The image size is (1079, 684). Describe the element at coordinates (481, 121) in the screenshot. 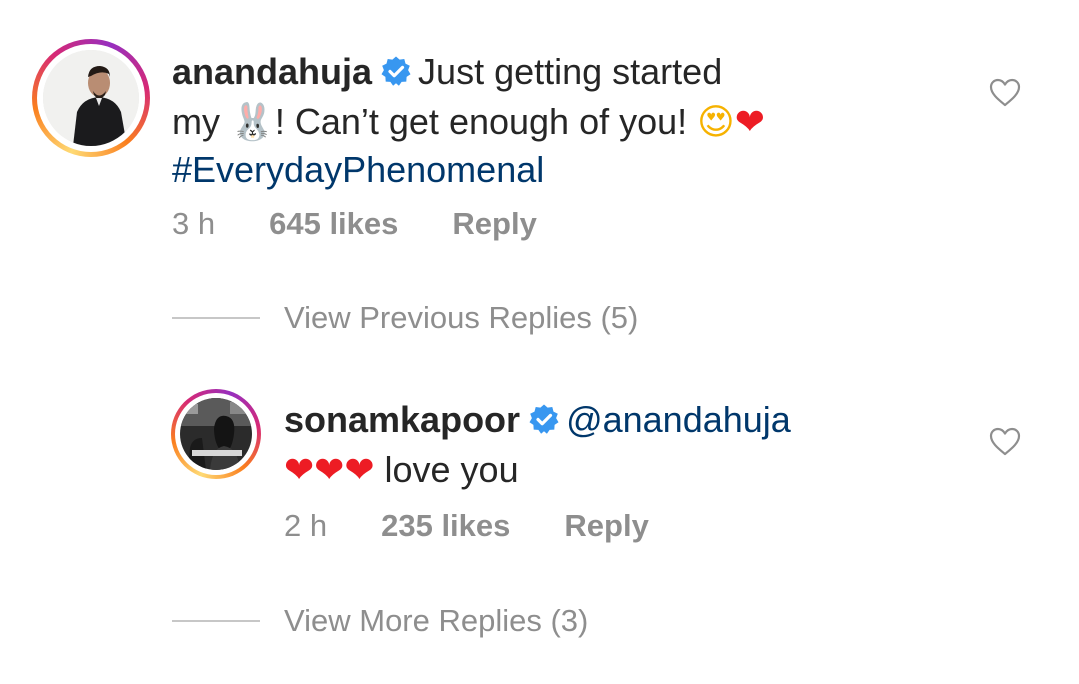

I see `comment-text-line2-mid: ! Can’t get enough of you!` at that location.